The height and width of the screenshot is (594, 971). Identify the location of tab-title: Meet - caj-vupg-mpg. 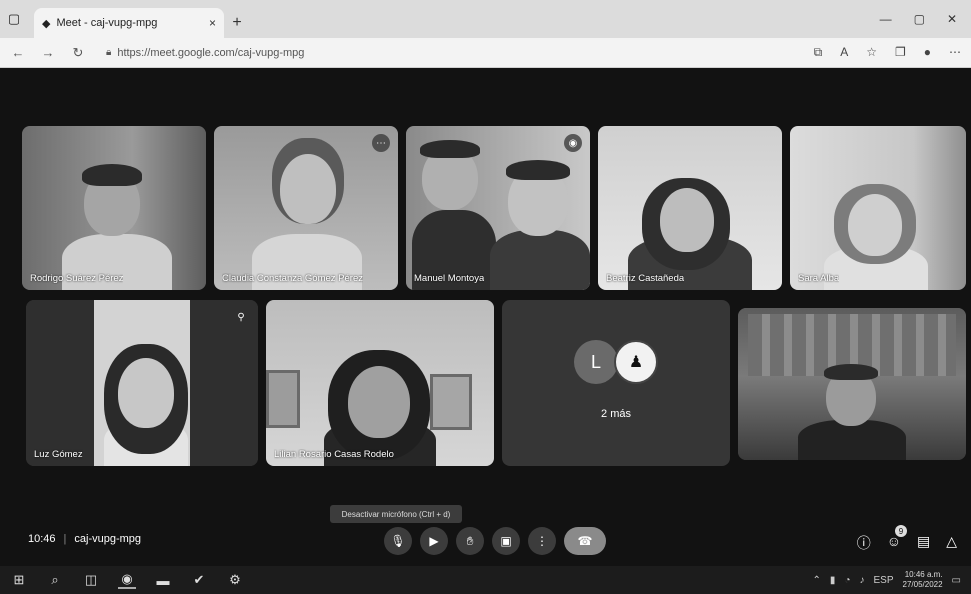
(107, 23).